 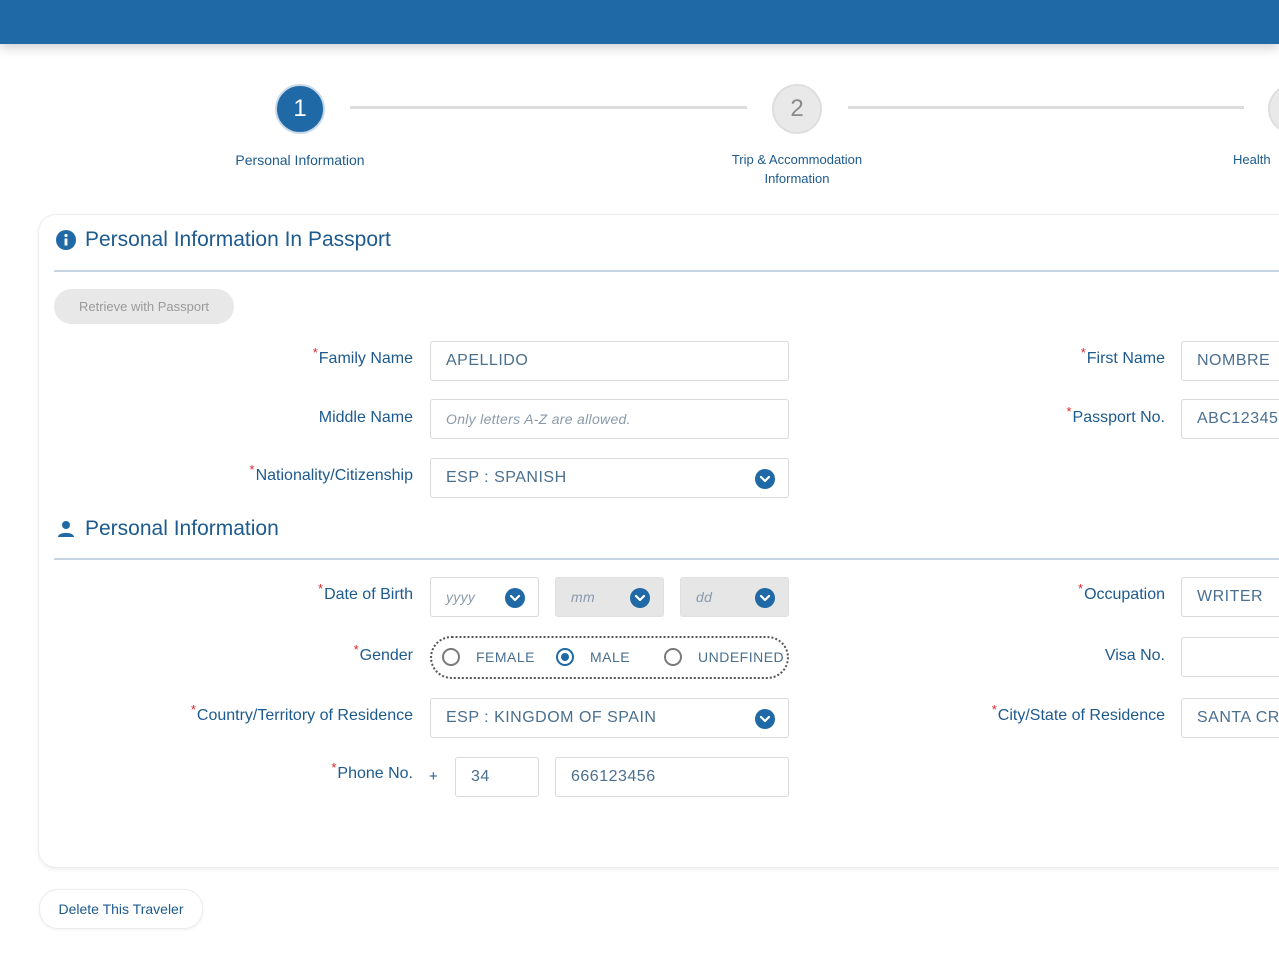 I want to click on radio-button-selected, so click(x=565, y=657).